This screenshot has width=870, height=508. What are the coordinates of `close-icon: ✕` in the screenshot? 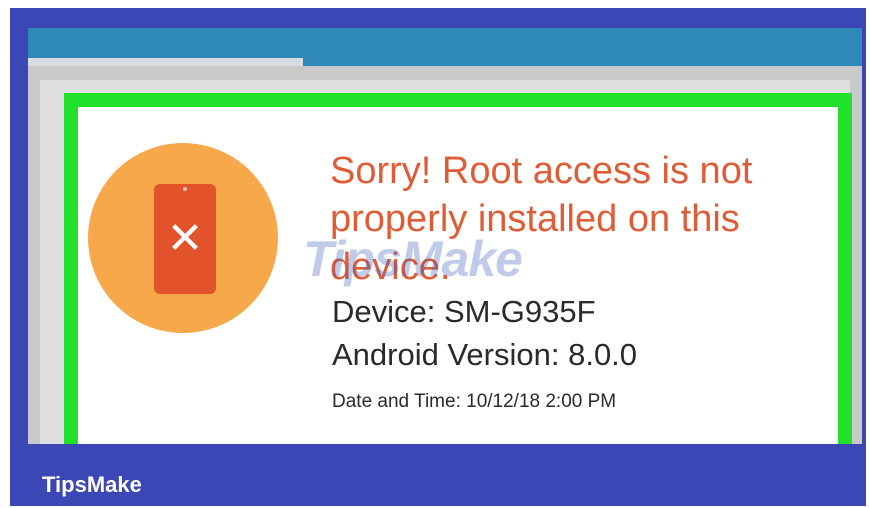 It's located at (185, 238).